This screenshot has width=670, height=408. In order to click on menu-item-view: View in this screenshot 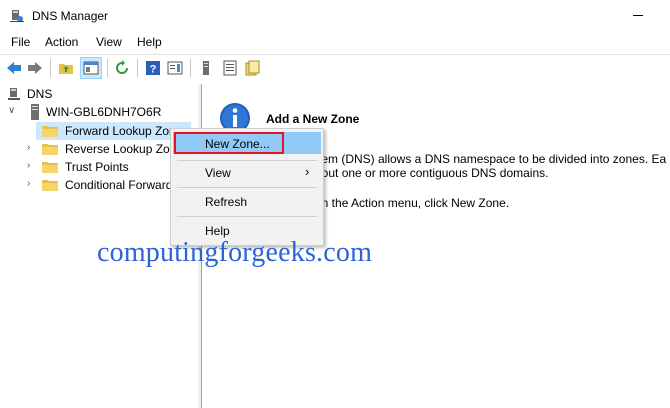, I will do `click(218, 173)`.